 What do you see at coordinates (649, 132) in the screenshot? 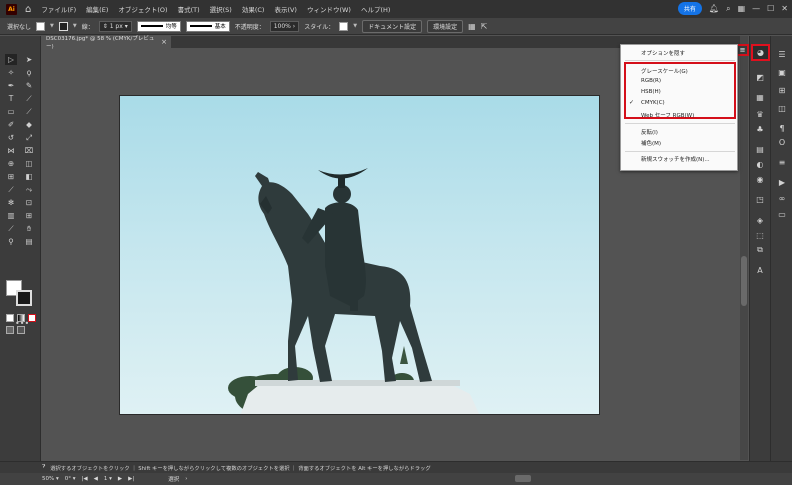
I see `invert-item: 反転(I)` at bounding box center [649, 132].